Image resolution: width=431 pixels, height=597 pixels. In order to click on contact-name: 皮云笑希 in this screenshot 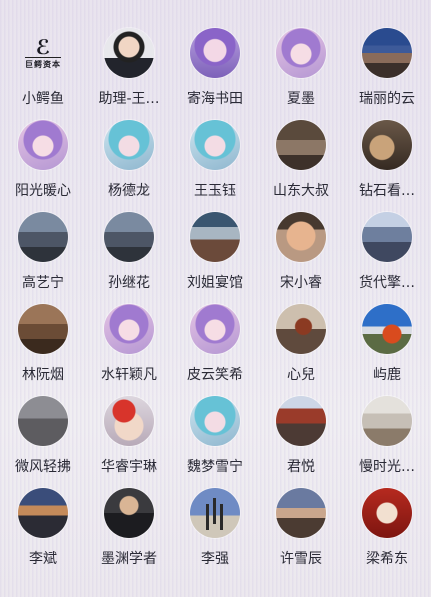, I will do `click(215, 375)`.